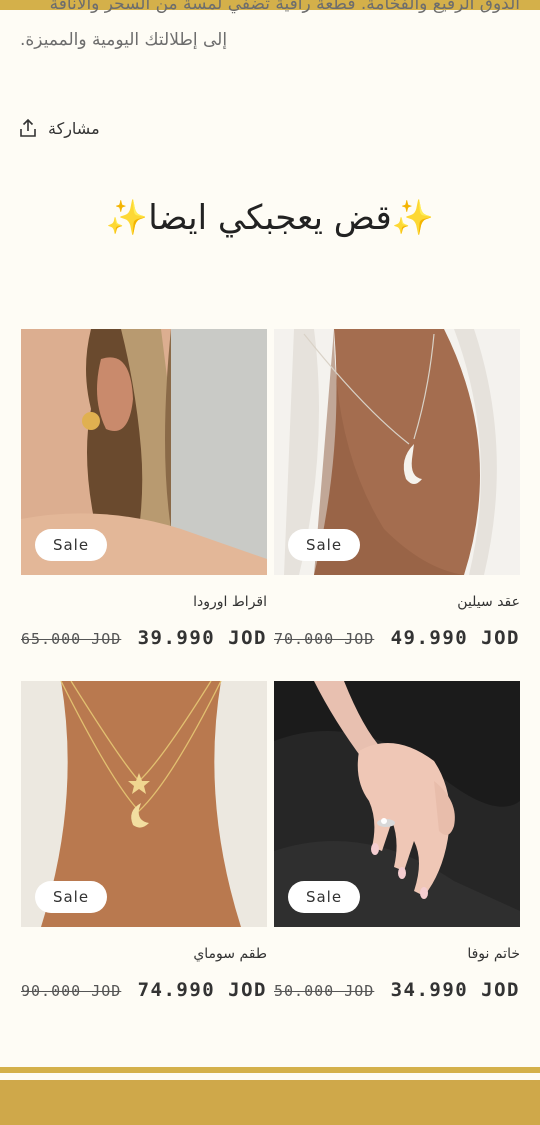 The height and width of the screenshot is (1125, 540). I want to click on product-prices: 70.000 JOD 49.990 JOD, so click(397, 638).